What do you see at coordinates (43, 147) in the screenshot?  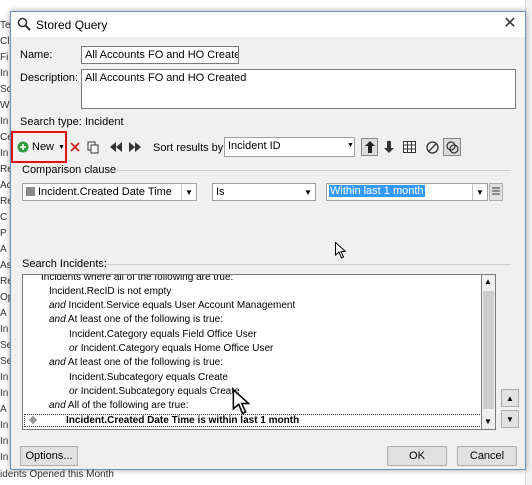 I see `new-button-label: New` at bounding box center [43, 147].